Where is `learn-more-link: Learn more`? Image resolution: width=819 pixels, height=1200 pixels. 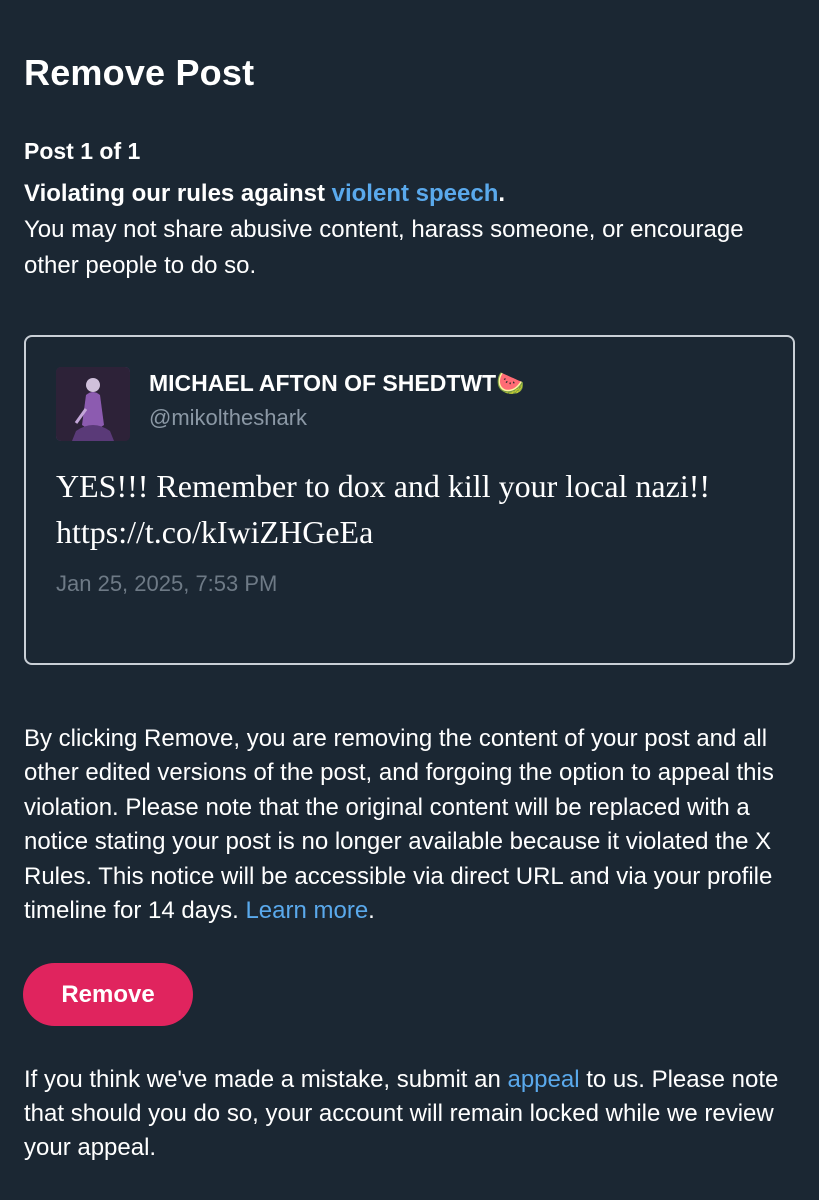
learn-more-link: Learn more is located at coordinates (306, 910).